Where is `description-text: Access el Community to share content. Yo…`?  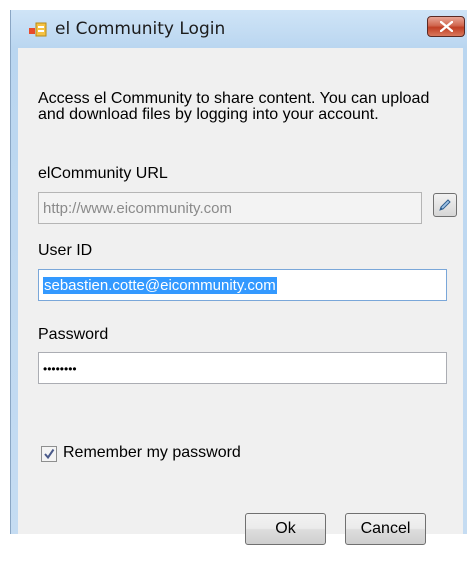
description-text: Access el Community to share content. Yo… is located at coordinates (234, 106).